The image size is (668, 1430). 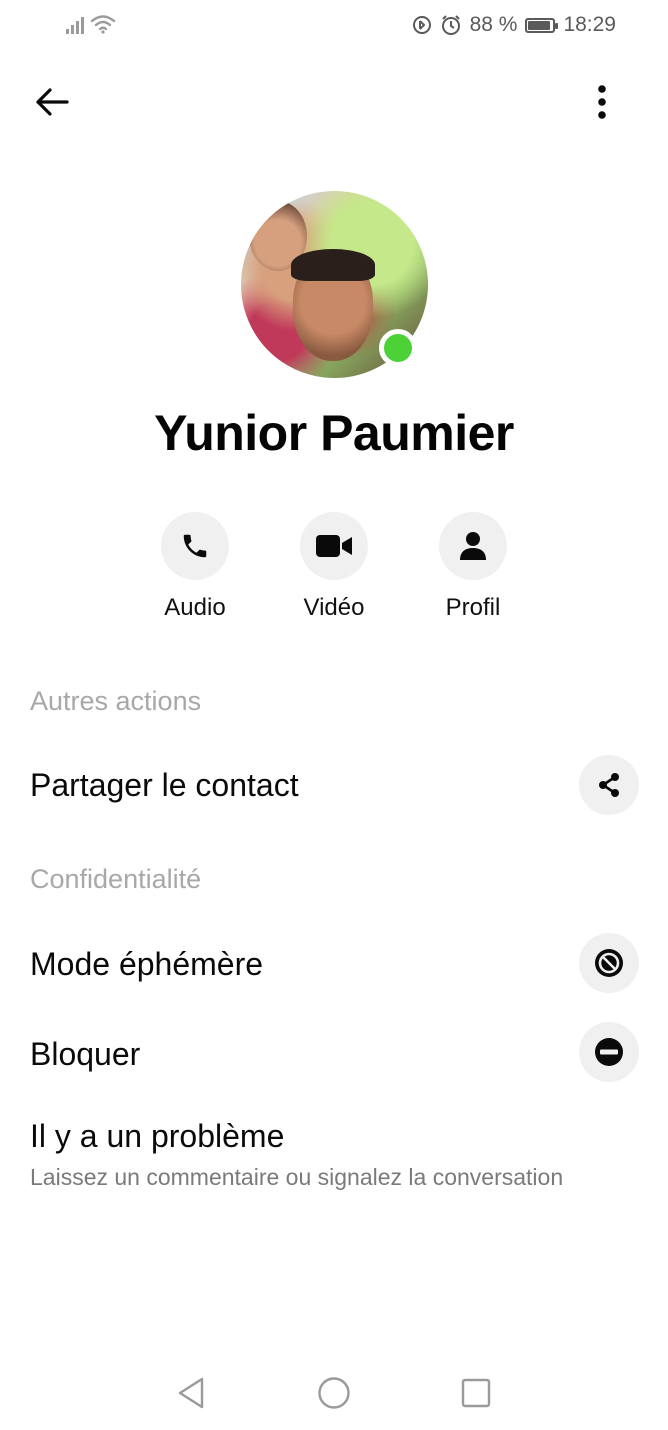 What do you see at coordinates (334, 785) in the screenshot?
I see `share-contact-row: Partager le contact` at bounding box center [334, 785].